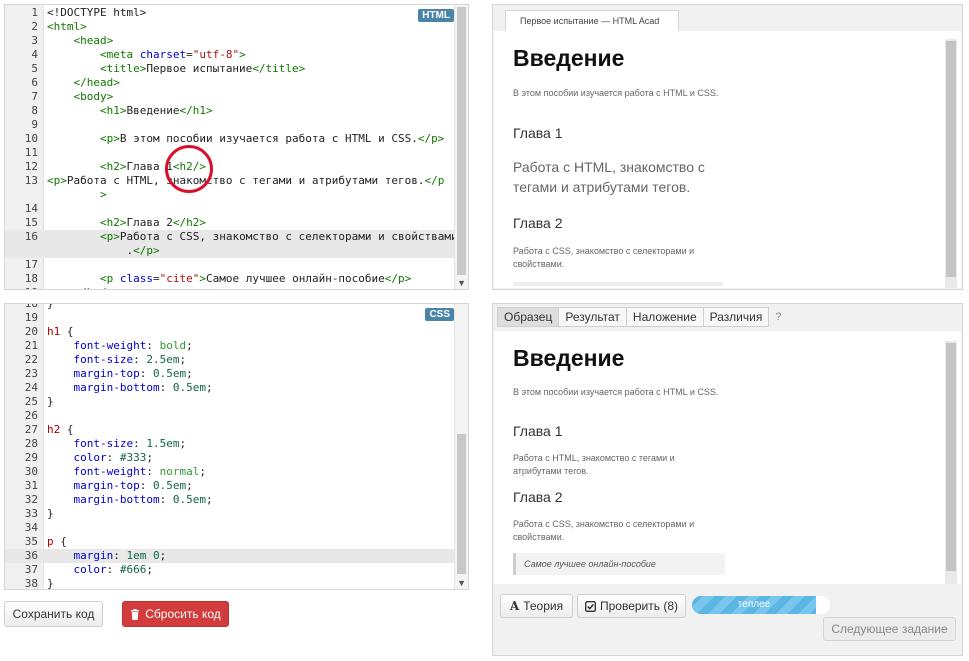  I want to click on code-text: <body>, so click(80, 97).